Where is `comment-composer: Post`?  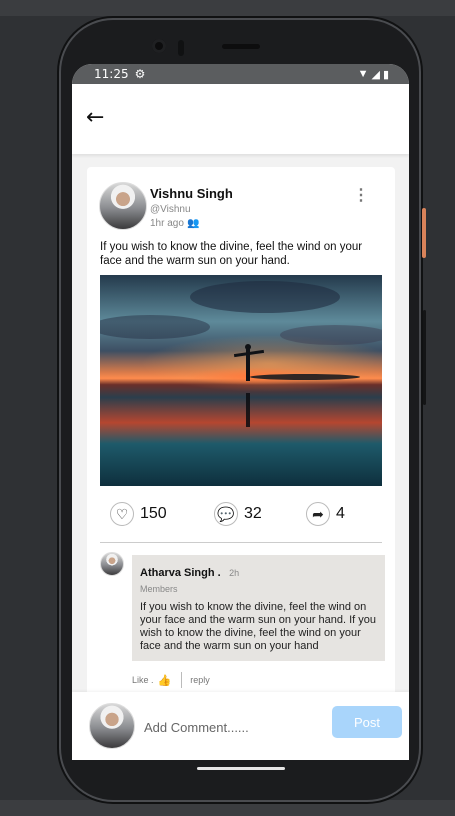
comment-composer: Post is located at coordinates (240, 726).